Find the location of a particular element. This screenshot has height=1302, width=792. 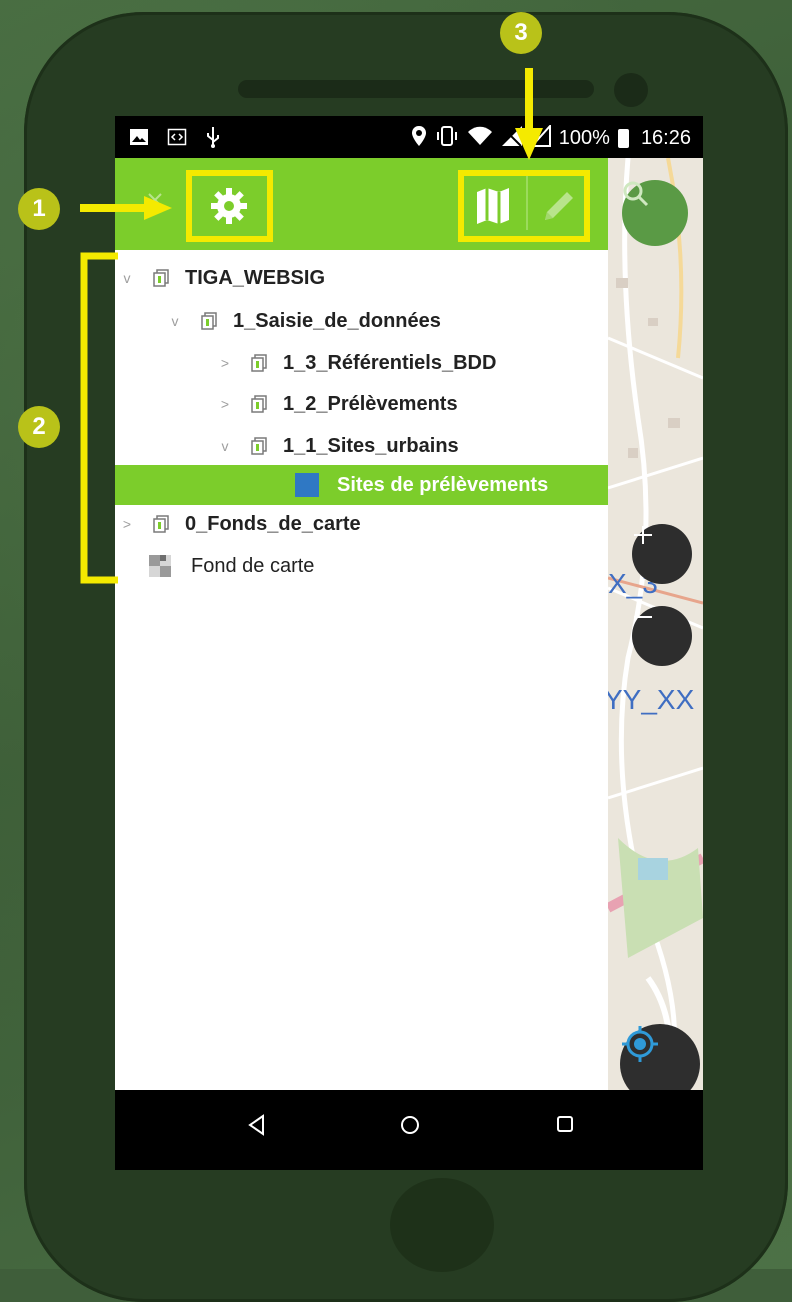

bracket-left is located at coordinates (99, 418).